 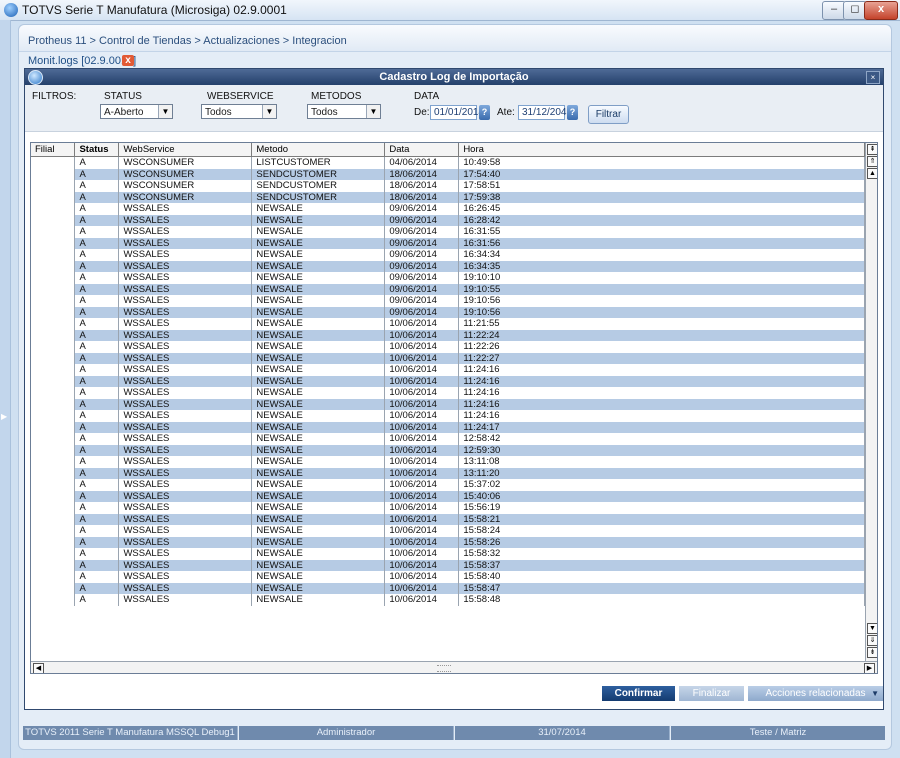 I want to click on table-row: A WSSALES NEWSALE 10/06/2014 15:58:24, so click(x=448, y=531).